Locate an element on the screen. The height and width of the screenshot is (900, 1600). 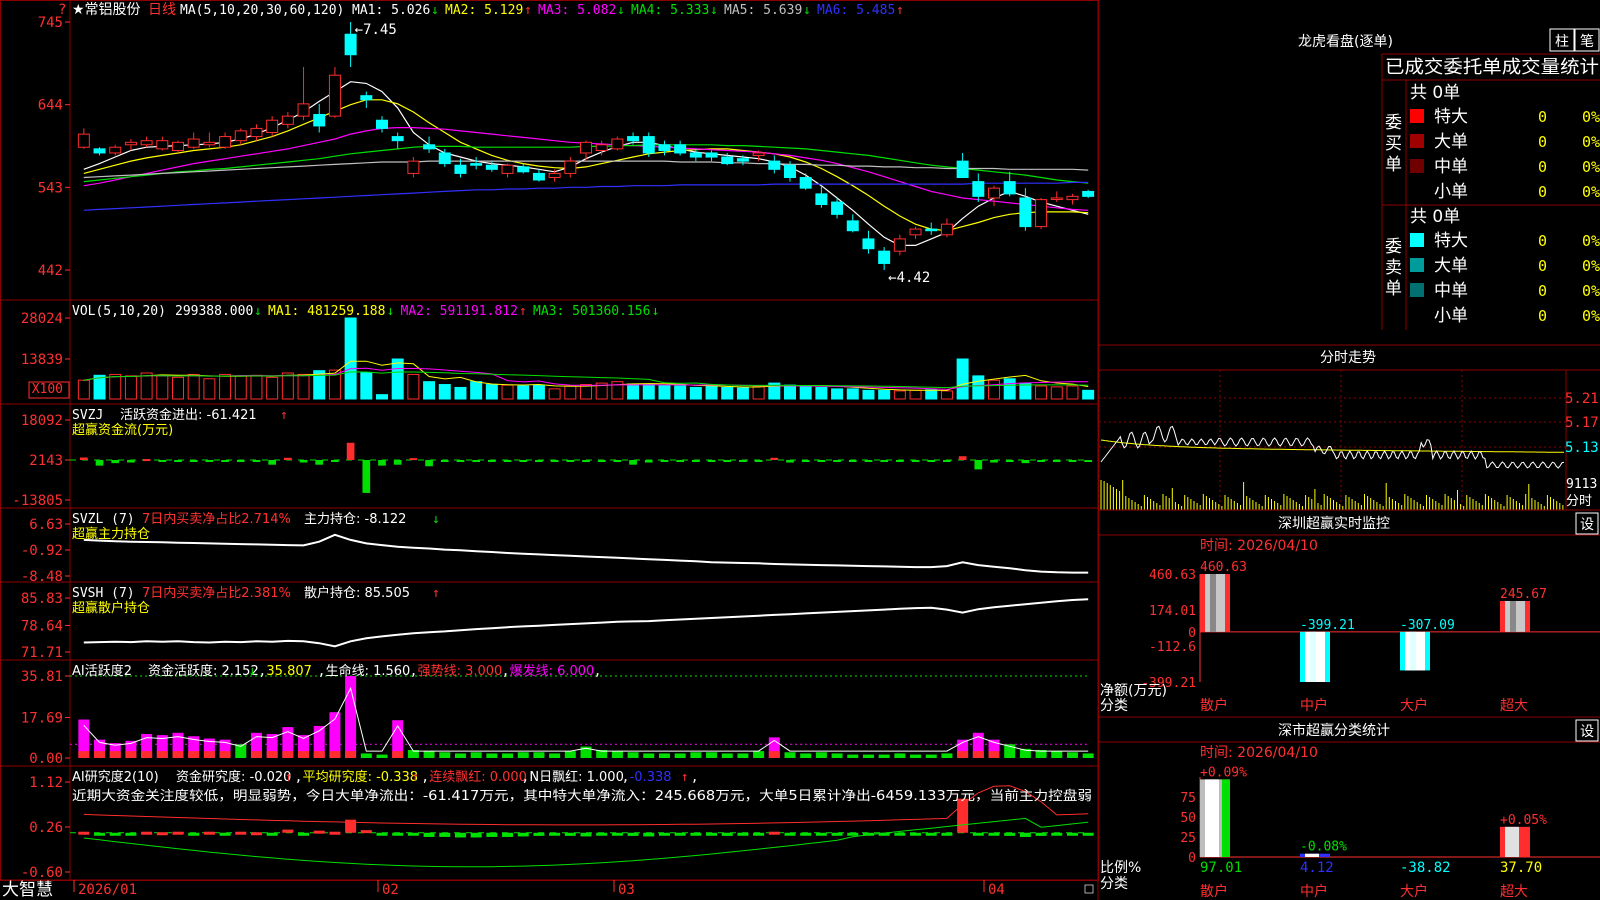
sz-class-time: 时间: 2026/04/10 is located at coordinates (1259, 753).